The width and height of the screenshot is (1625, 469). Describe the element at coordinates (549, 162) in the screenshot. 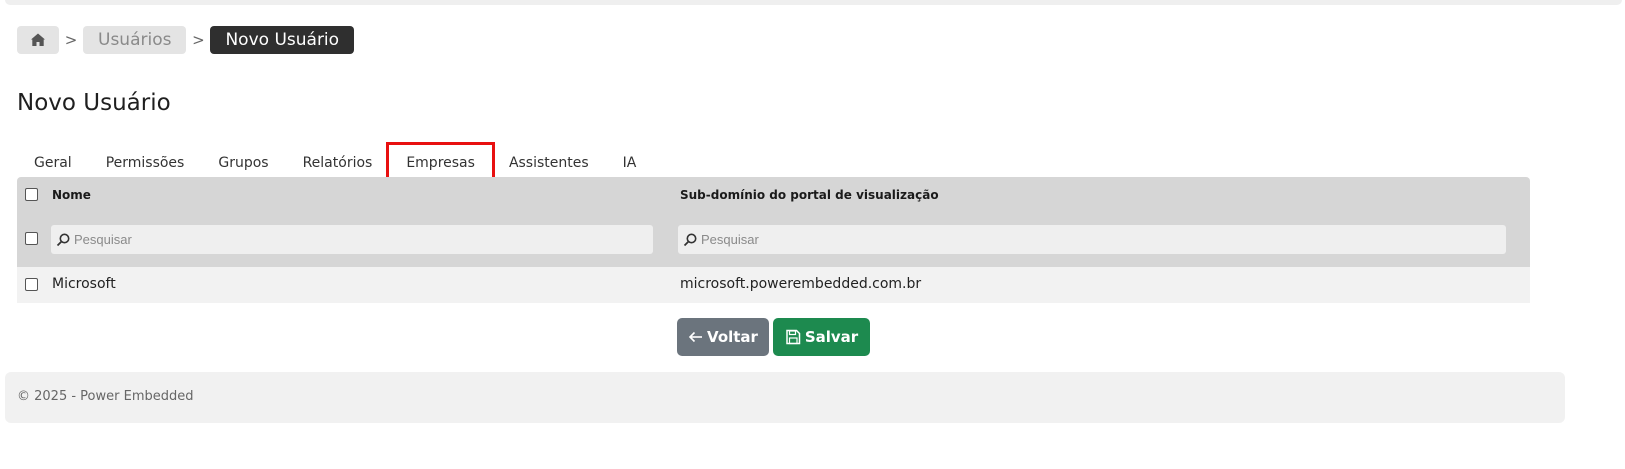

I see `tab-assistentes: Assistentes` at that location.